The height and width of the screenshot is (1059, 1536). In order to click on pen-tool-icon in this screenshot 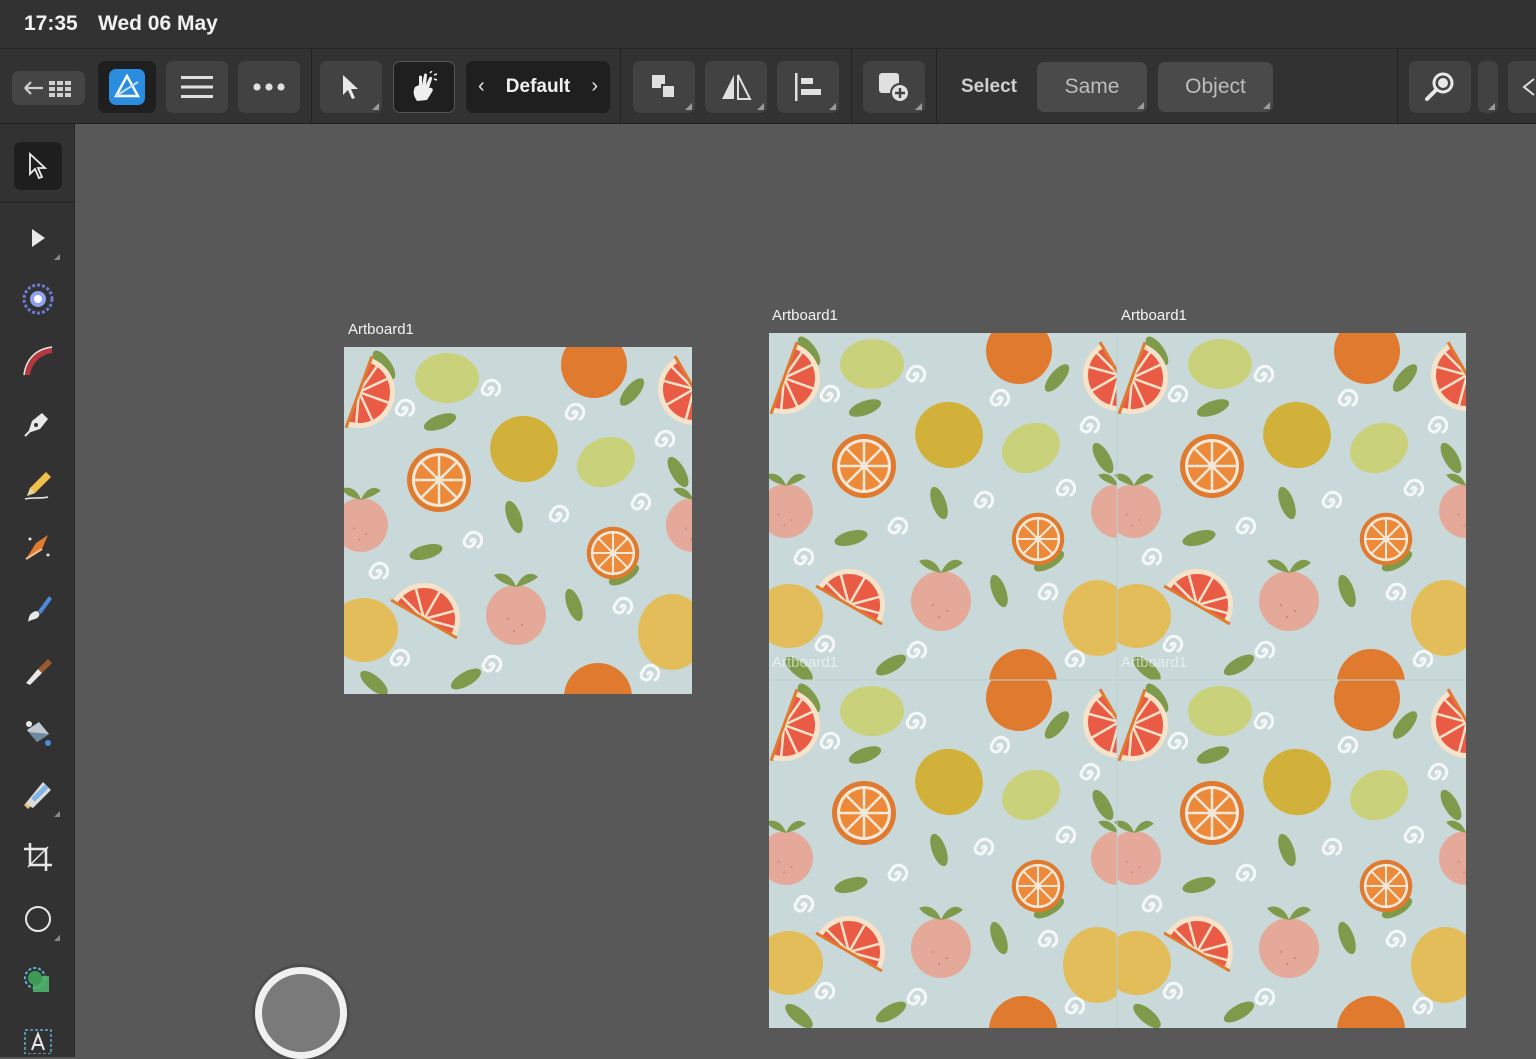, I will do `click(36, 425)`.